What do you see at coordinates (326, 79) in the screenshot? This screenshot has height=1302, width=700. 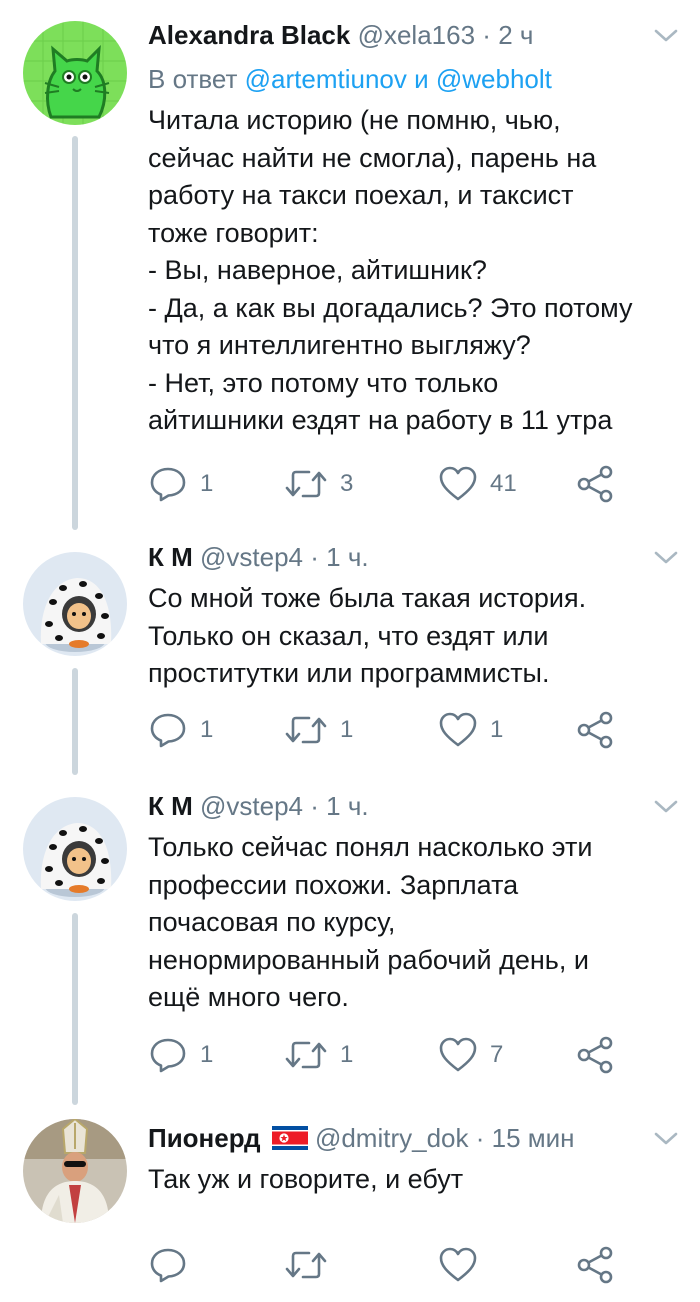 I see `reply-to-link-artemtiunov: @artemtiunov` at bounding box center [326, 79].